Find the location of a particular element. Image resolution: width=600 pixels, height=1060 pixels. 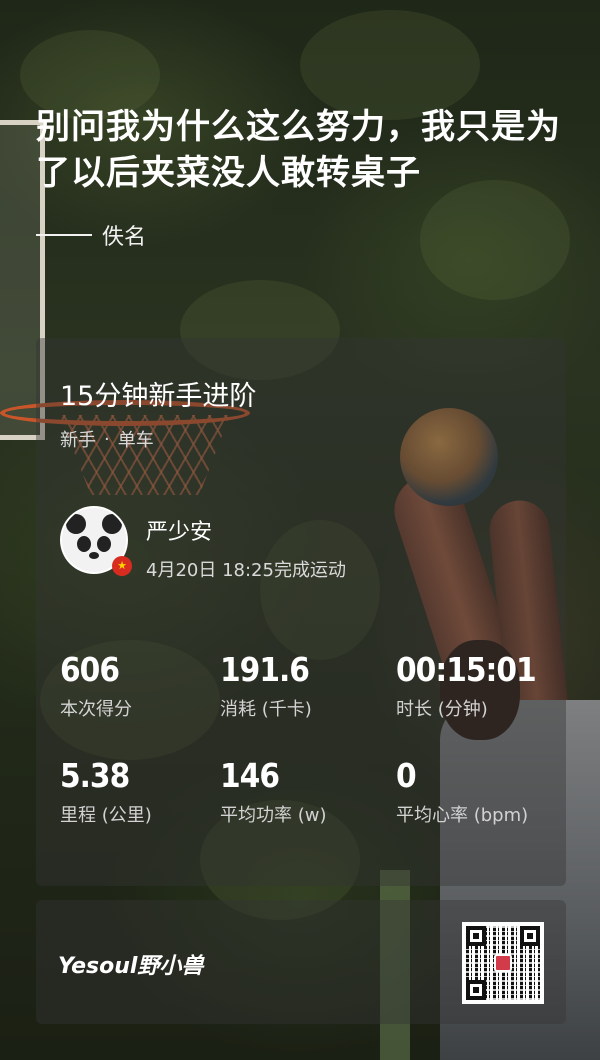

app-logo-icon is located at coordinates (503, 963).